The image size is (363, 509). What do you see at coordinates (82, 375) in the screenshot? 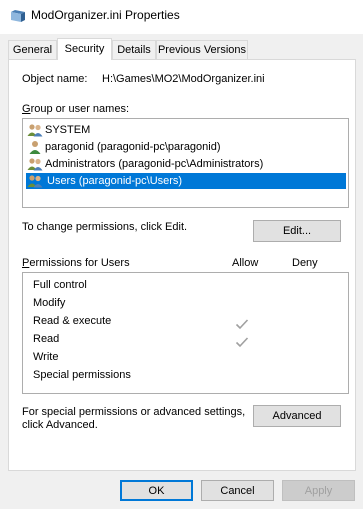
I see `permission-special: Special permissions` at bounding box center [82, 375].